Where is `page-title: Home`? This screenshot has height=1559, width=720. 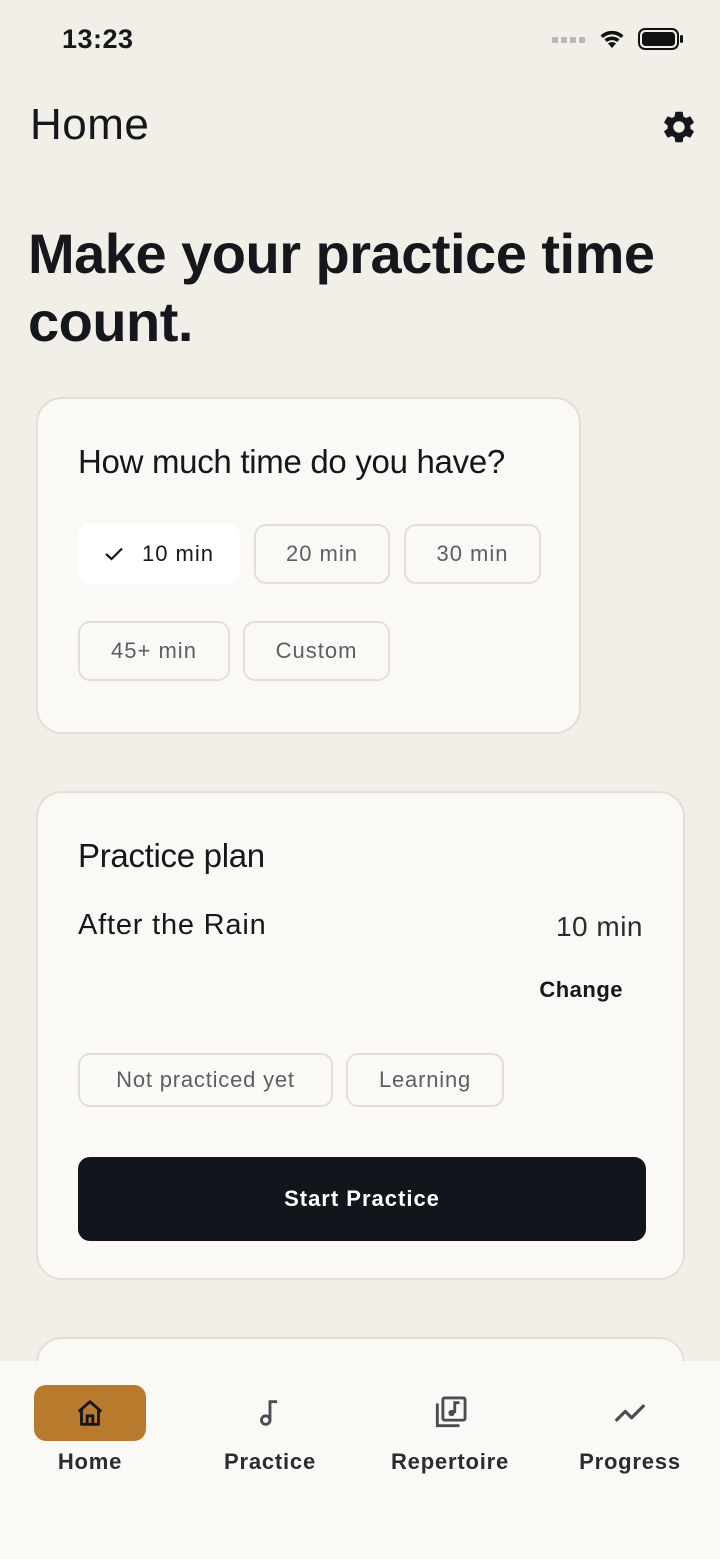 page-title: Home is located at coordinates (90, 124).